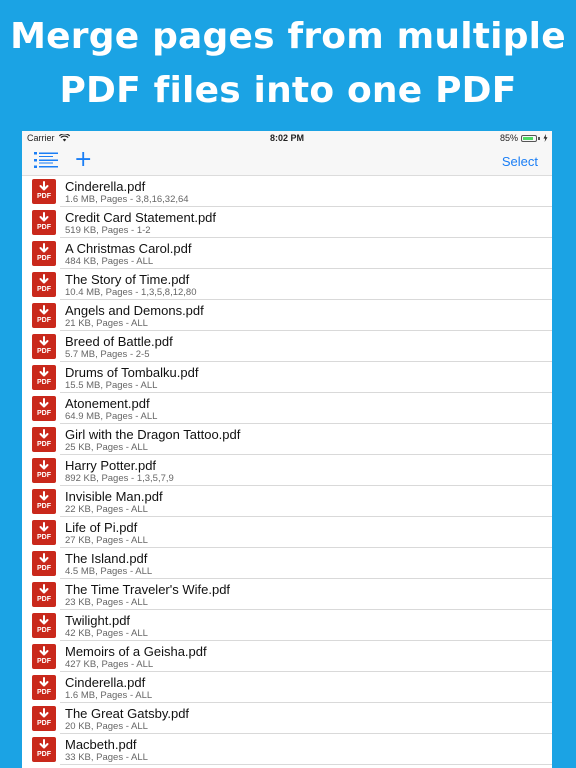 This screenshot has width=576, height=768. Describe the element at coordinates (106, 757) in the screenshot. I see `file-meta: 33 KB, Pages - ALL` at that location.